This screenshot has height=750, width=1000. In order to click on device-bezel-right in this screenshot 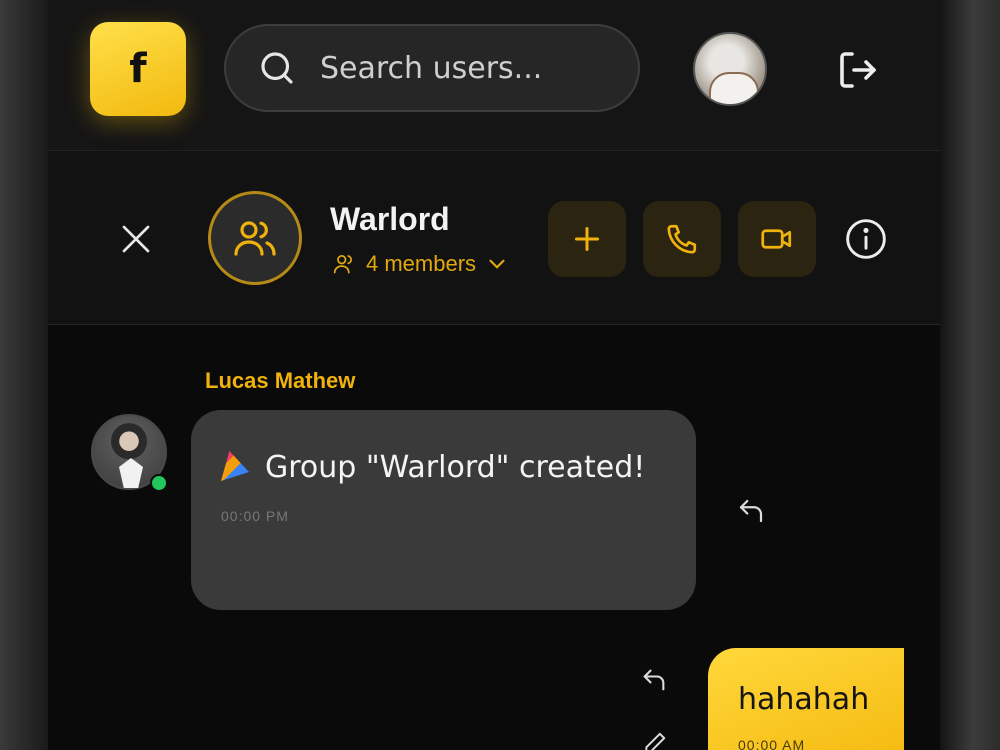, I will do `click(970, 375)`.